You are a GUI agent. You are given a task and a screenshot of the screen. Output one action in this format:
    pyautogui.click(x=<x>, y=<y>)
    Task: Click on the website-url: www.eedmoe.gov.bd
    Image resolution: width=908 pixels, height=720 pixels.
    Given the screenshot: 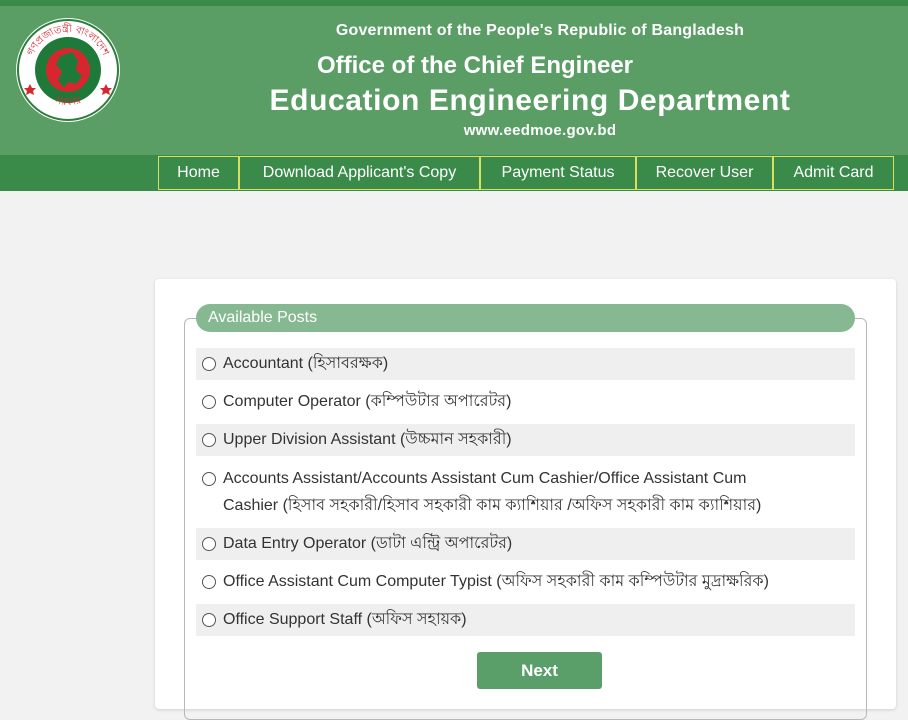 What is the action you would take?
    pyautogui.click(x=540, y=130)
    